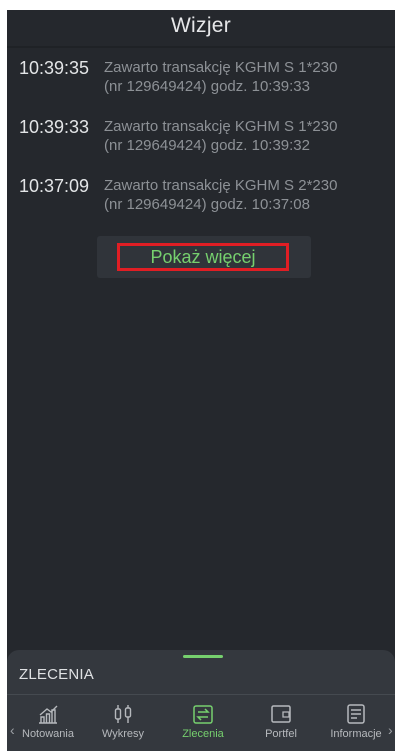 The image size is (395, 751). I want to click on nav-label: Portfel, so click(281, 734).